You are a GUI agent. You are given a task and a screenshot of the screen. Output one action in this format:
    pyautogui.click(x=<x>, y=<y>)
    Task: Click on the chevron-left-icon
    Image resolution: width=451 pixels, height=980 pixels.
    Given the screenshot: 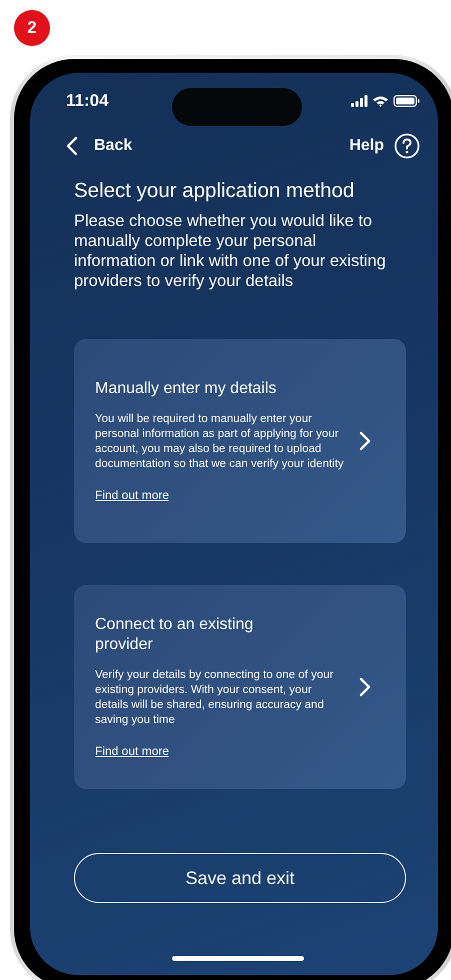 What is the action you would take?
    pyautogui.click(x=72, y=146)
    